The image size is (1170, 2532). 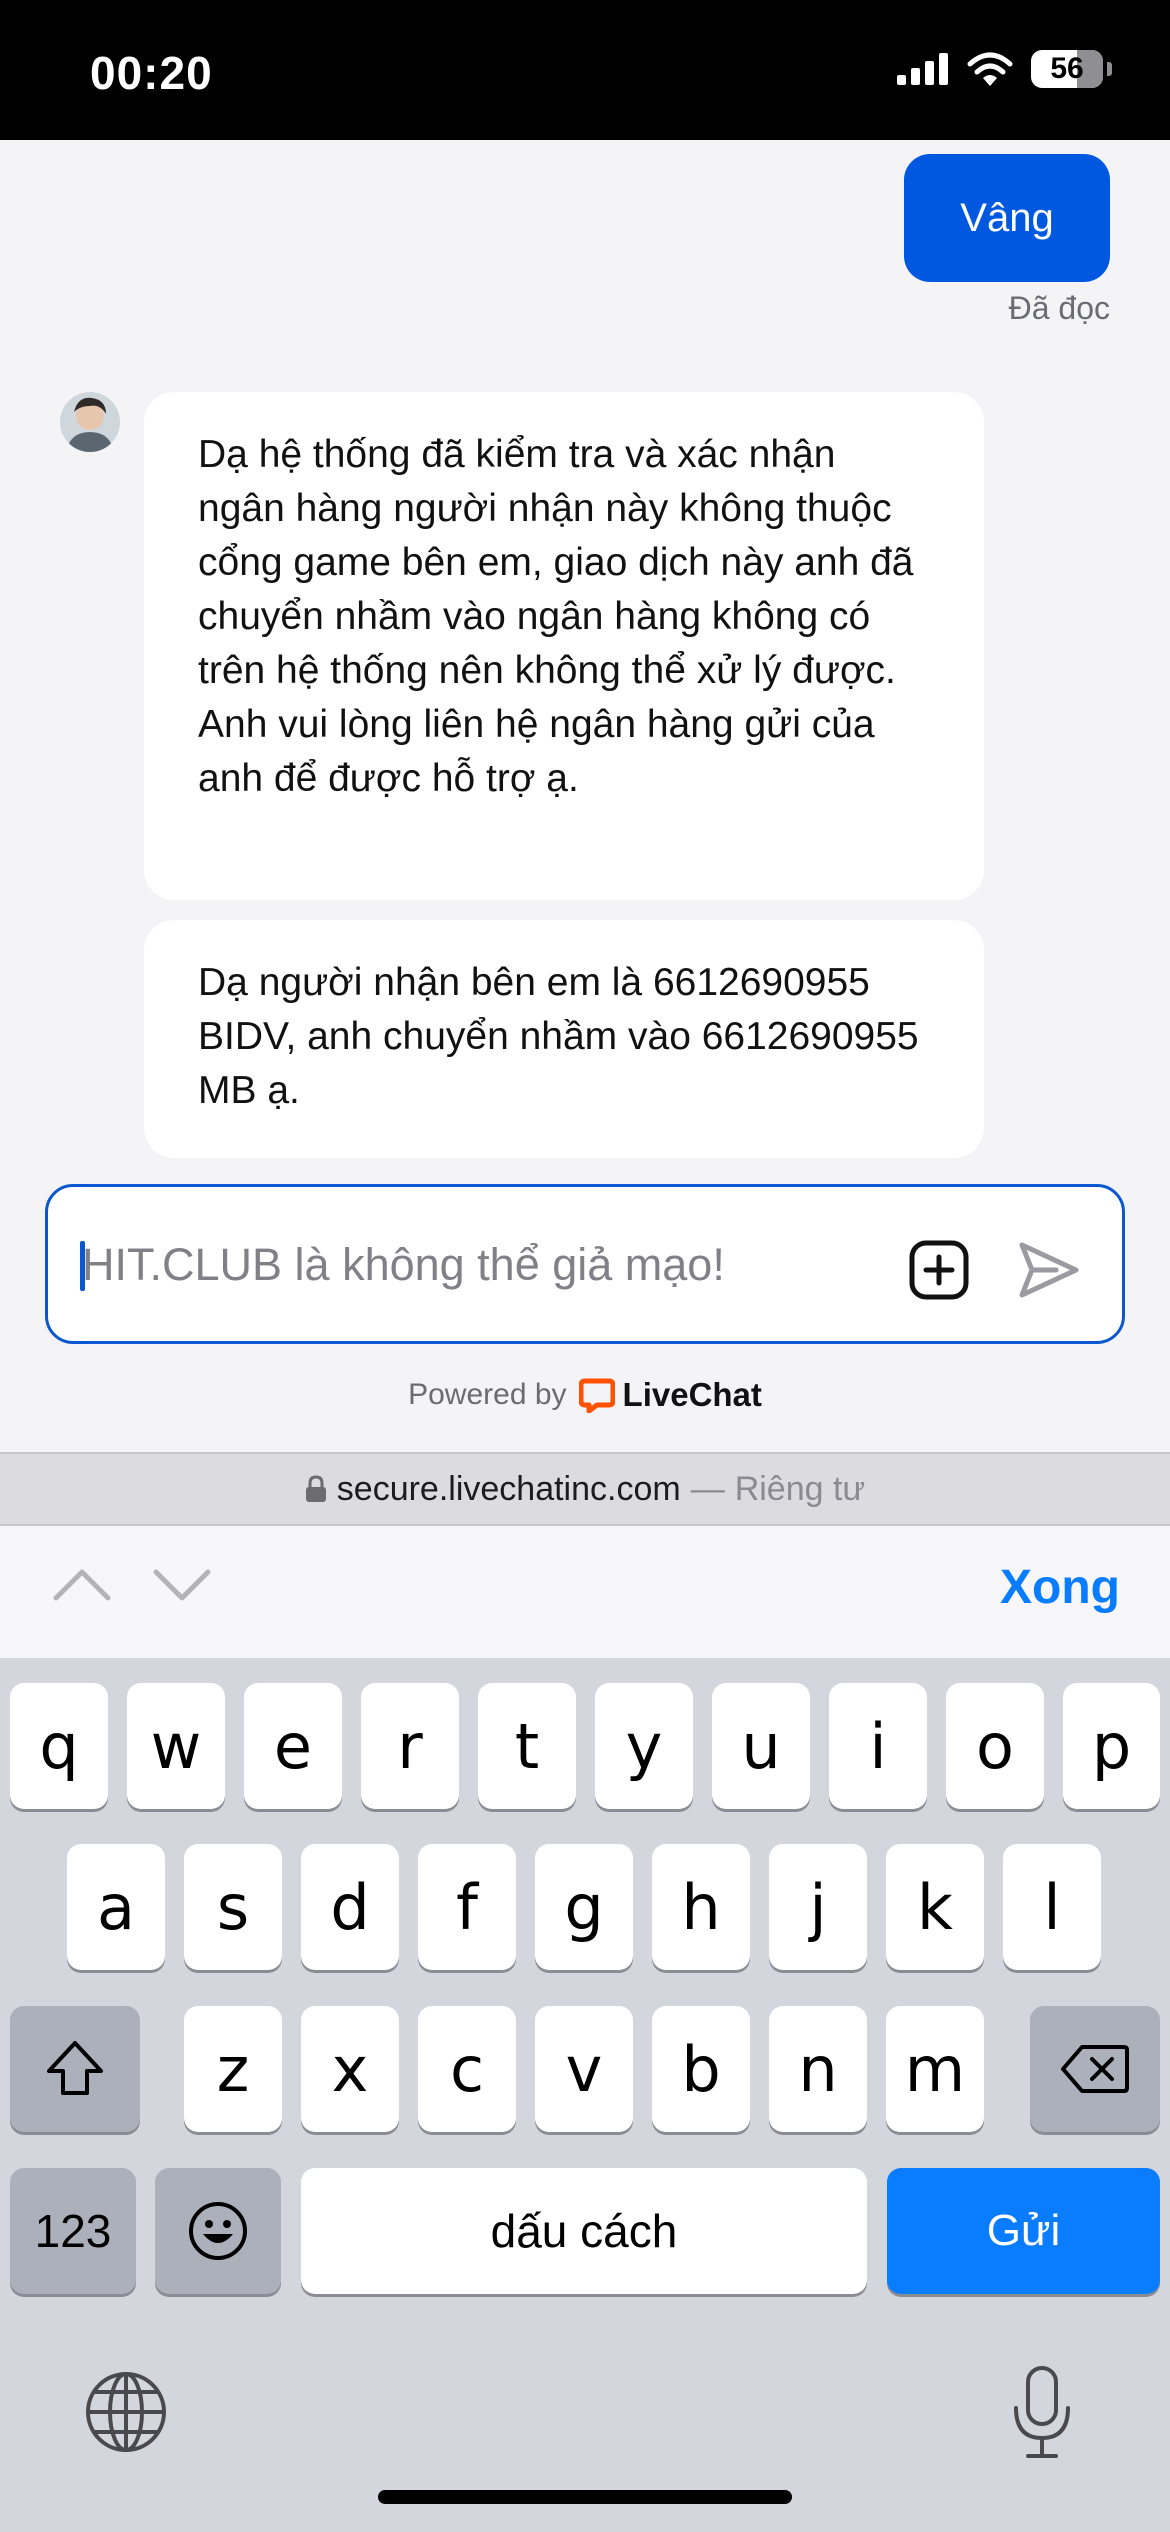 I want to click on key-u: u, so click(x=761, y=1746).